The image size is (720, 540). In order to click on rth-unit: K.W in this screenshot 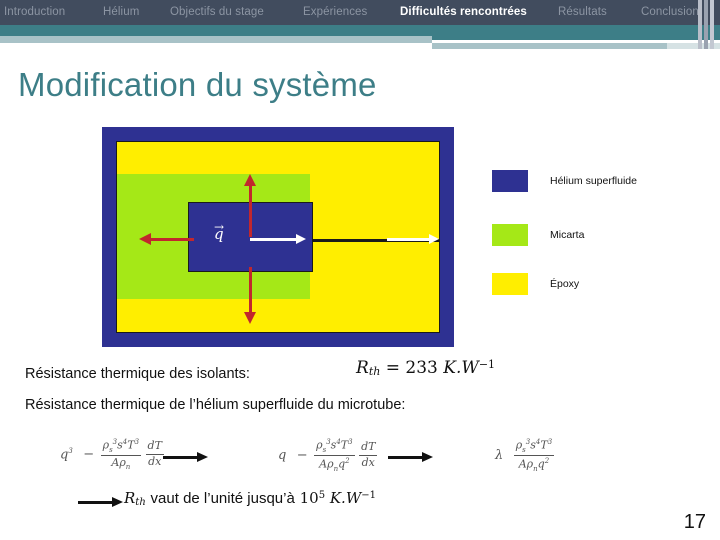, I will do `click(461, 368)`.